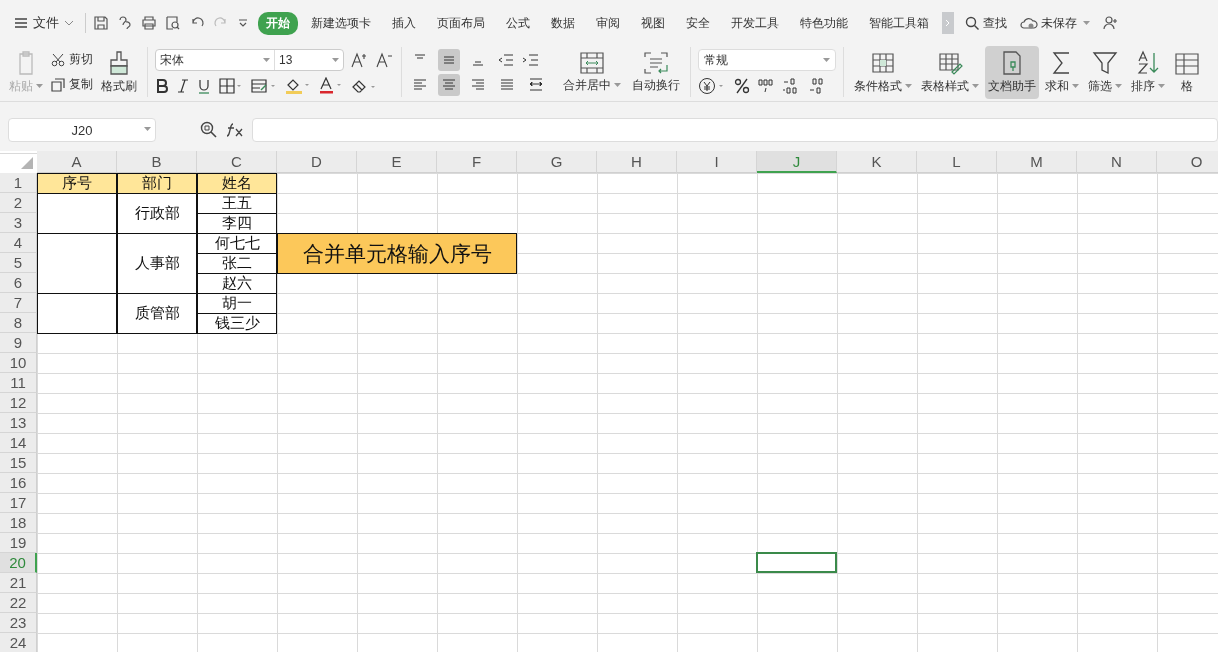 The image size is (1218, 652). What do you see at coordinates (449, 59) in the screenshot?
I see `align-middle-icon` at bounding box center [449, 59].